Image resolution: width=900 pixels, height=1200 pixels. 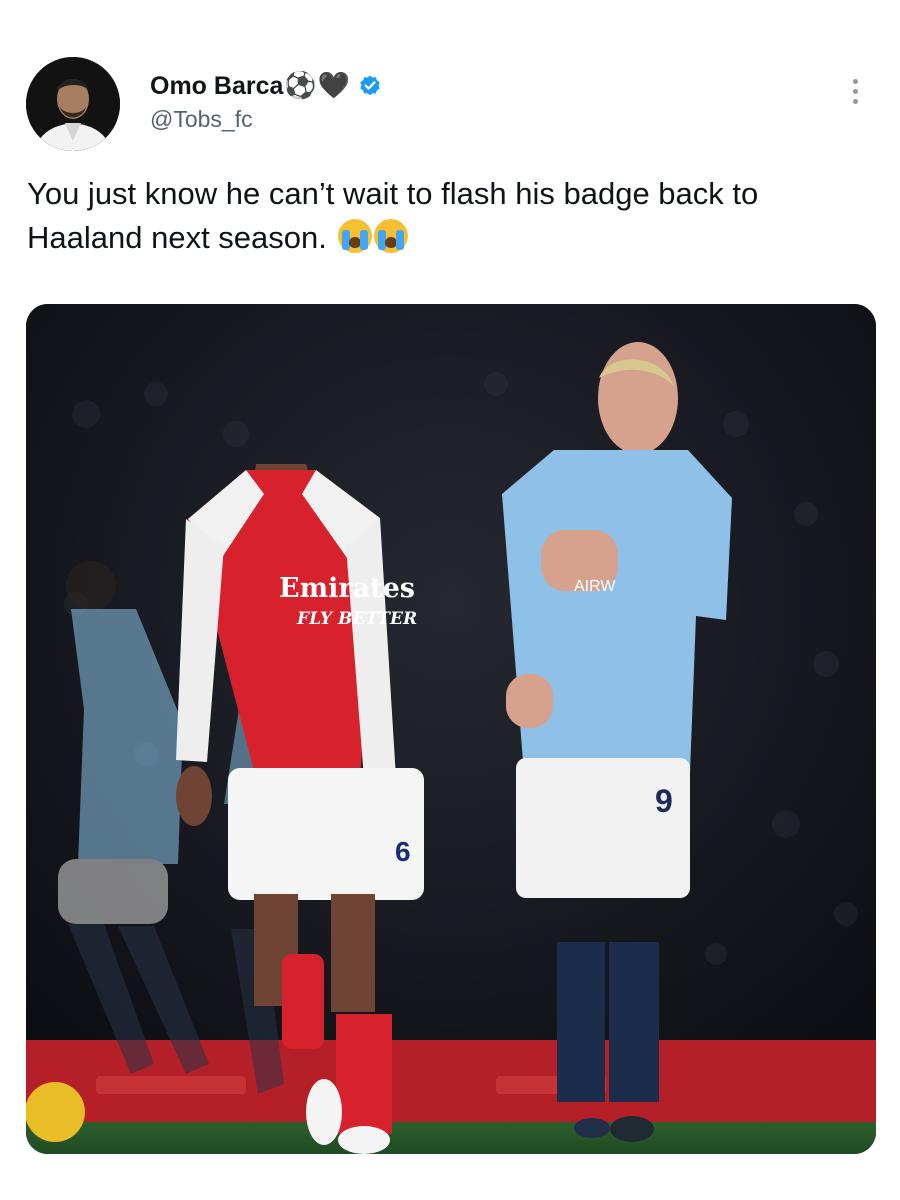 I want to click on sponsor-airways: AIRW, so click(x=595, y=586).